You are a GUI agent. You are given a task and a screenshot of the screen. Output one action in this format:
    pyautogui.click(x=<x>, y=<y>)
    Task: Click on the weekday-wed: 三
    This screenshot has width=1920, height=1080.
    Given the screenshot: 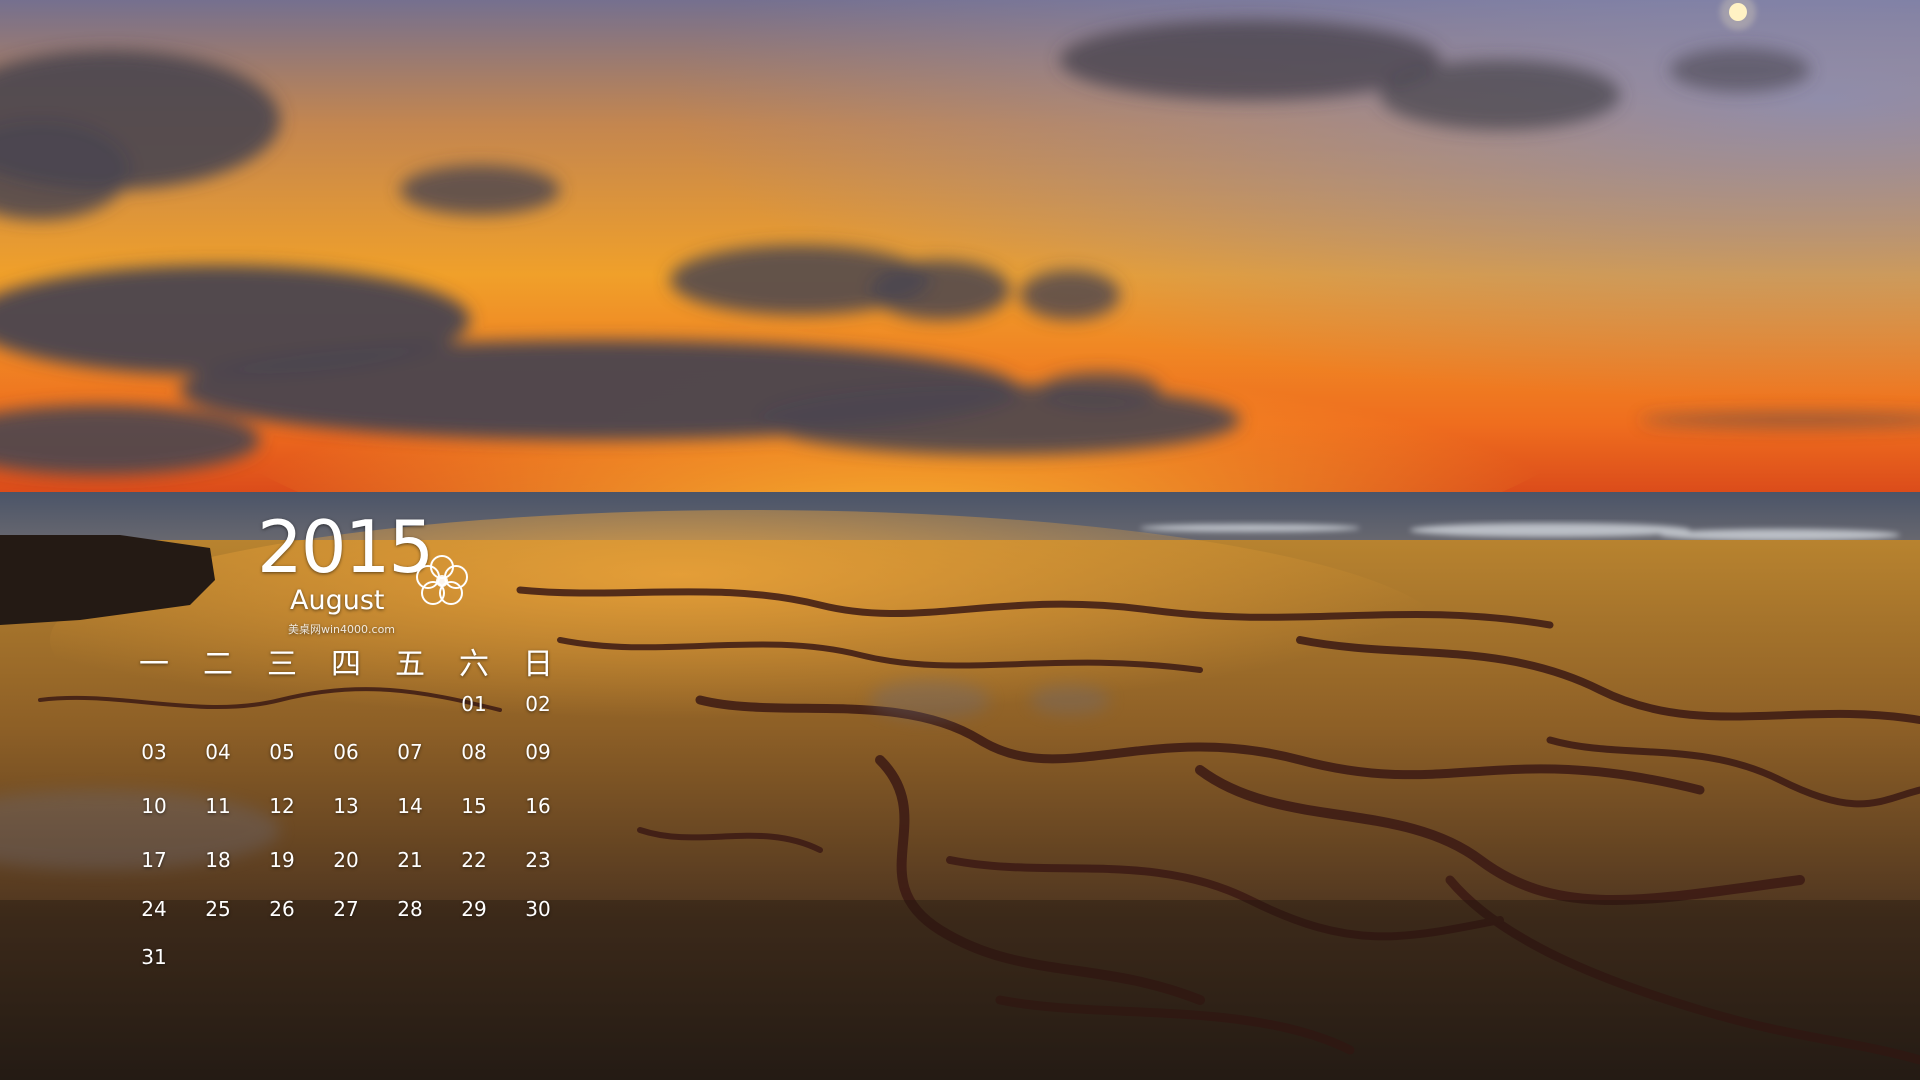 What is the action you would take?
    pyautogui.click(x=282, y=664)
    